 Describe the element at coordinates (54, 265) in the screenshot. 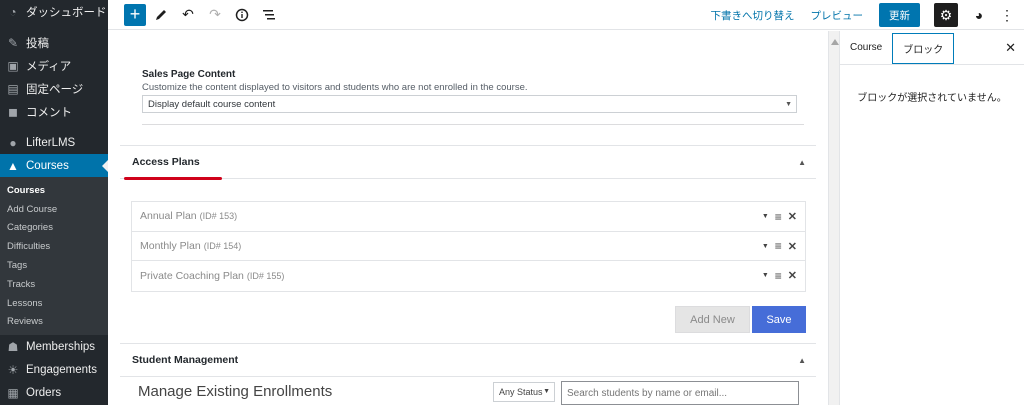

I see `submenu-item: Tags` at that location.